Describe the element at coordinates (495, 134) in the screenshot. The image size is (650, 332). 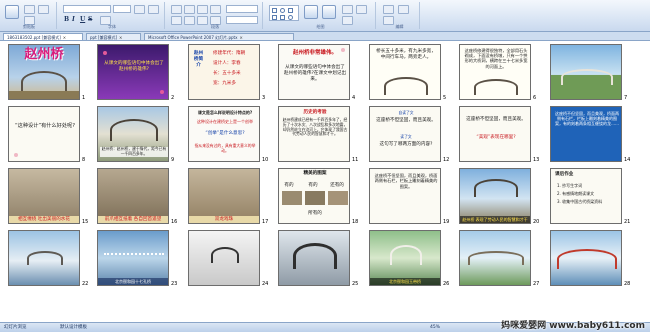
I see `slide-thumb-13: 这座桥不但坚固，而且美观。 “美观”表现在哪里?` at that location.